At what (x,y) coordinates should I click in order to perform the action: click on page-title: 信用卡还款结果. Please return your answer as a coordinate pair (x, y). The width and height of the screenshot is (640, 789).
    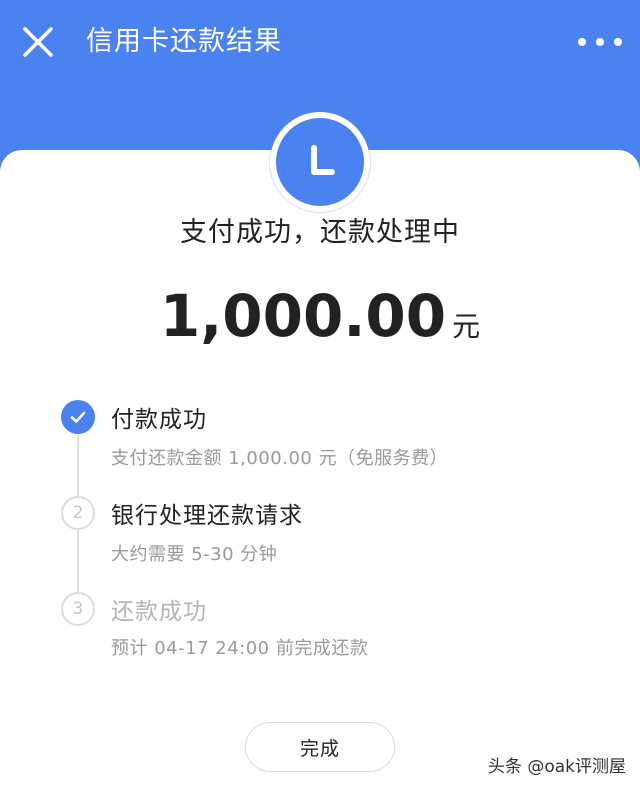
    Looking at the image, I should click on (184, 41).